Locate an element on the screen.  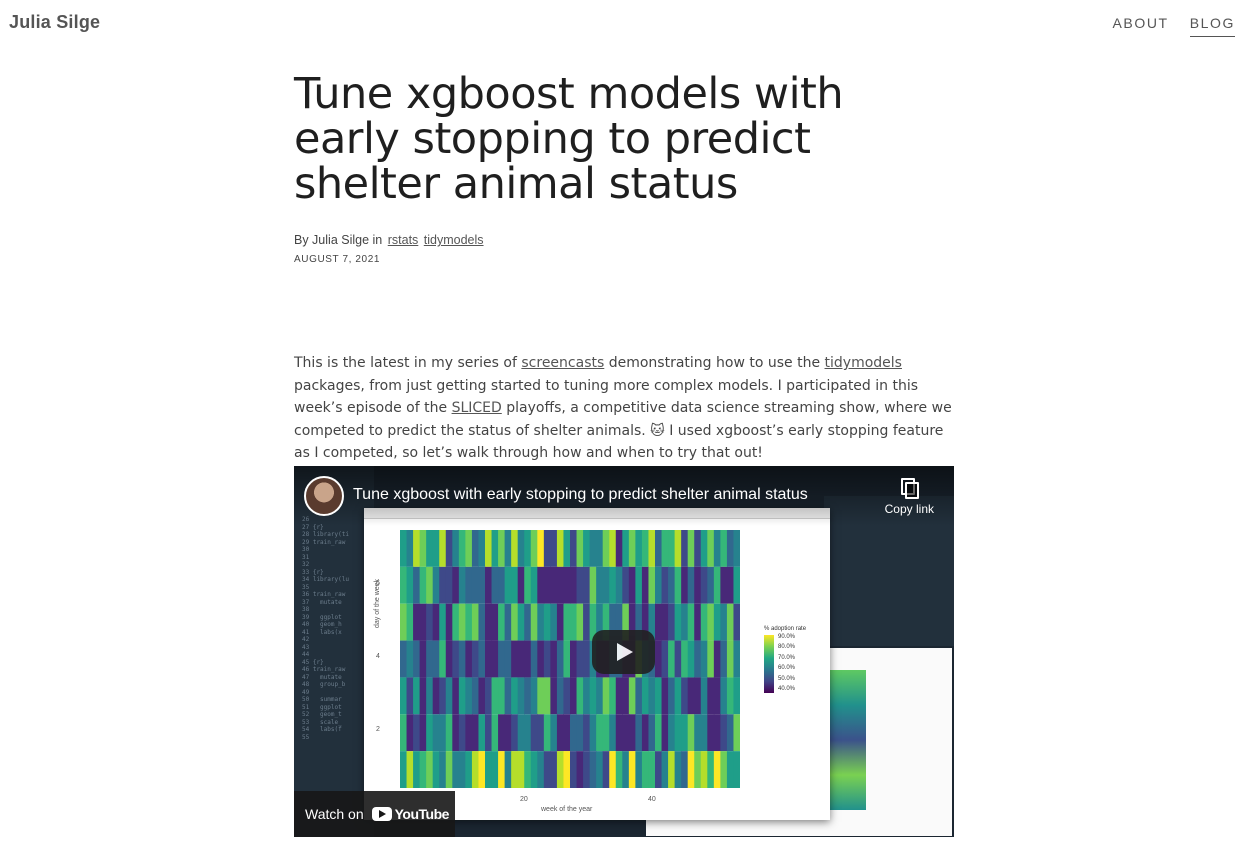
copy-link-button: Copy link is located at coordinates (909, 497).